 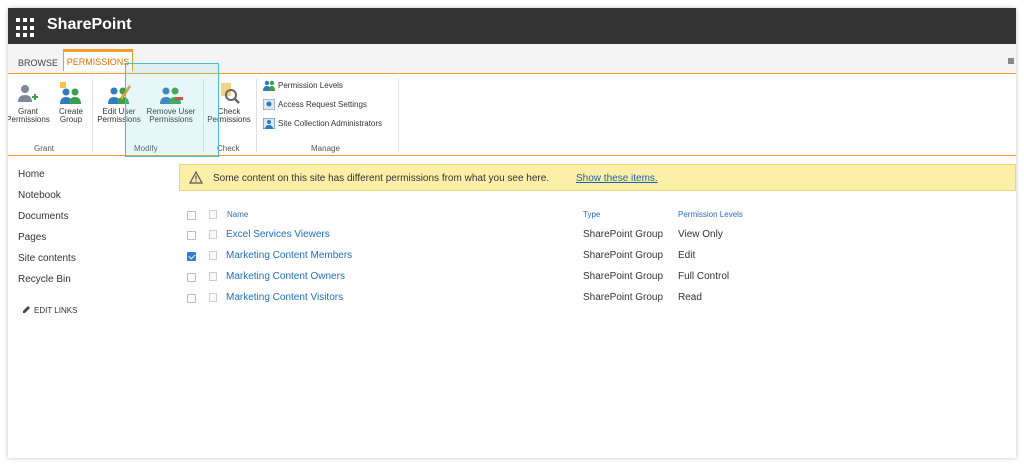 I want to click on column-header-type: Type, so click(x=591, y=214).